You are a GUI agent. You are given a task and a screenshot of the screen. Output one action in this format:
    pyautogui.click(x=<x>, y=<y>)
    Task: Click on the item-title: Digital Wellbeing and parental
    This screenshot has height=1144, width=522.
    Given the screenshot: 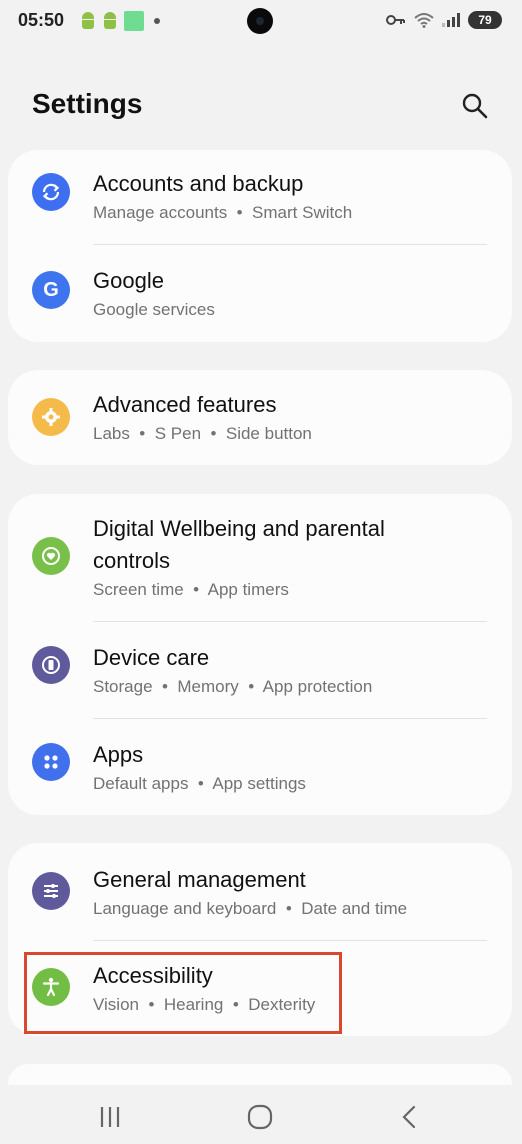 What is the action you would take?
    pyautogui.click(x=239, y=528)
    